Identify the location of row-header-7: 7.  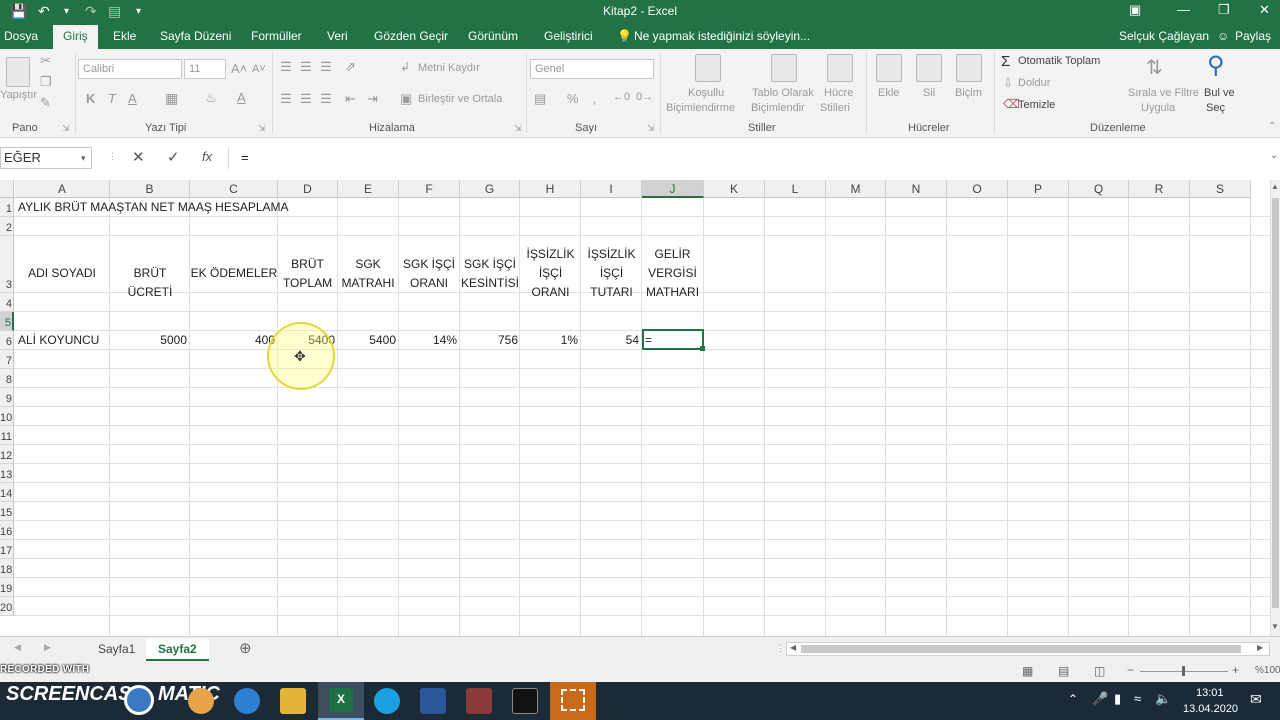
(7, 359).